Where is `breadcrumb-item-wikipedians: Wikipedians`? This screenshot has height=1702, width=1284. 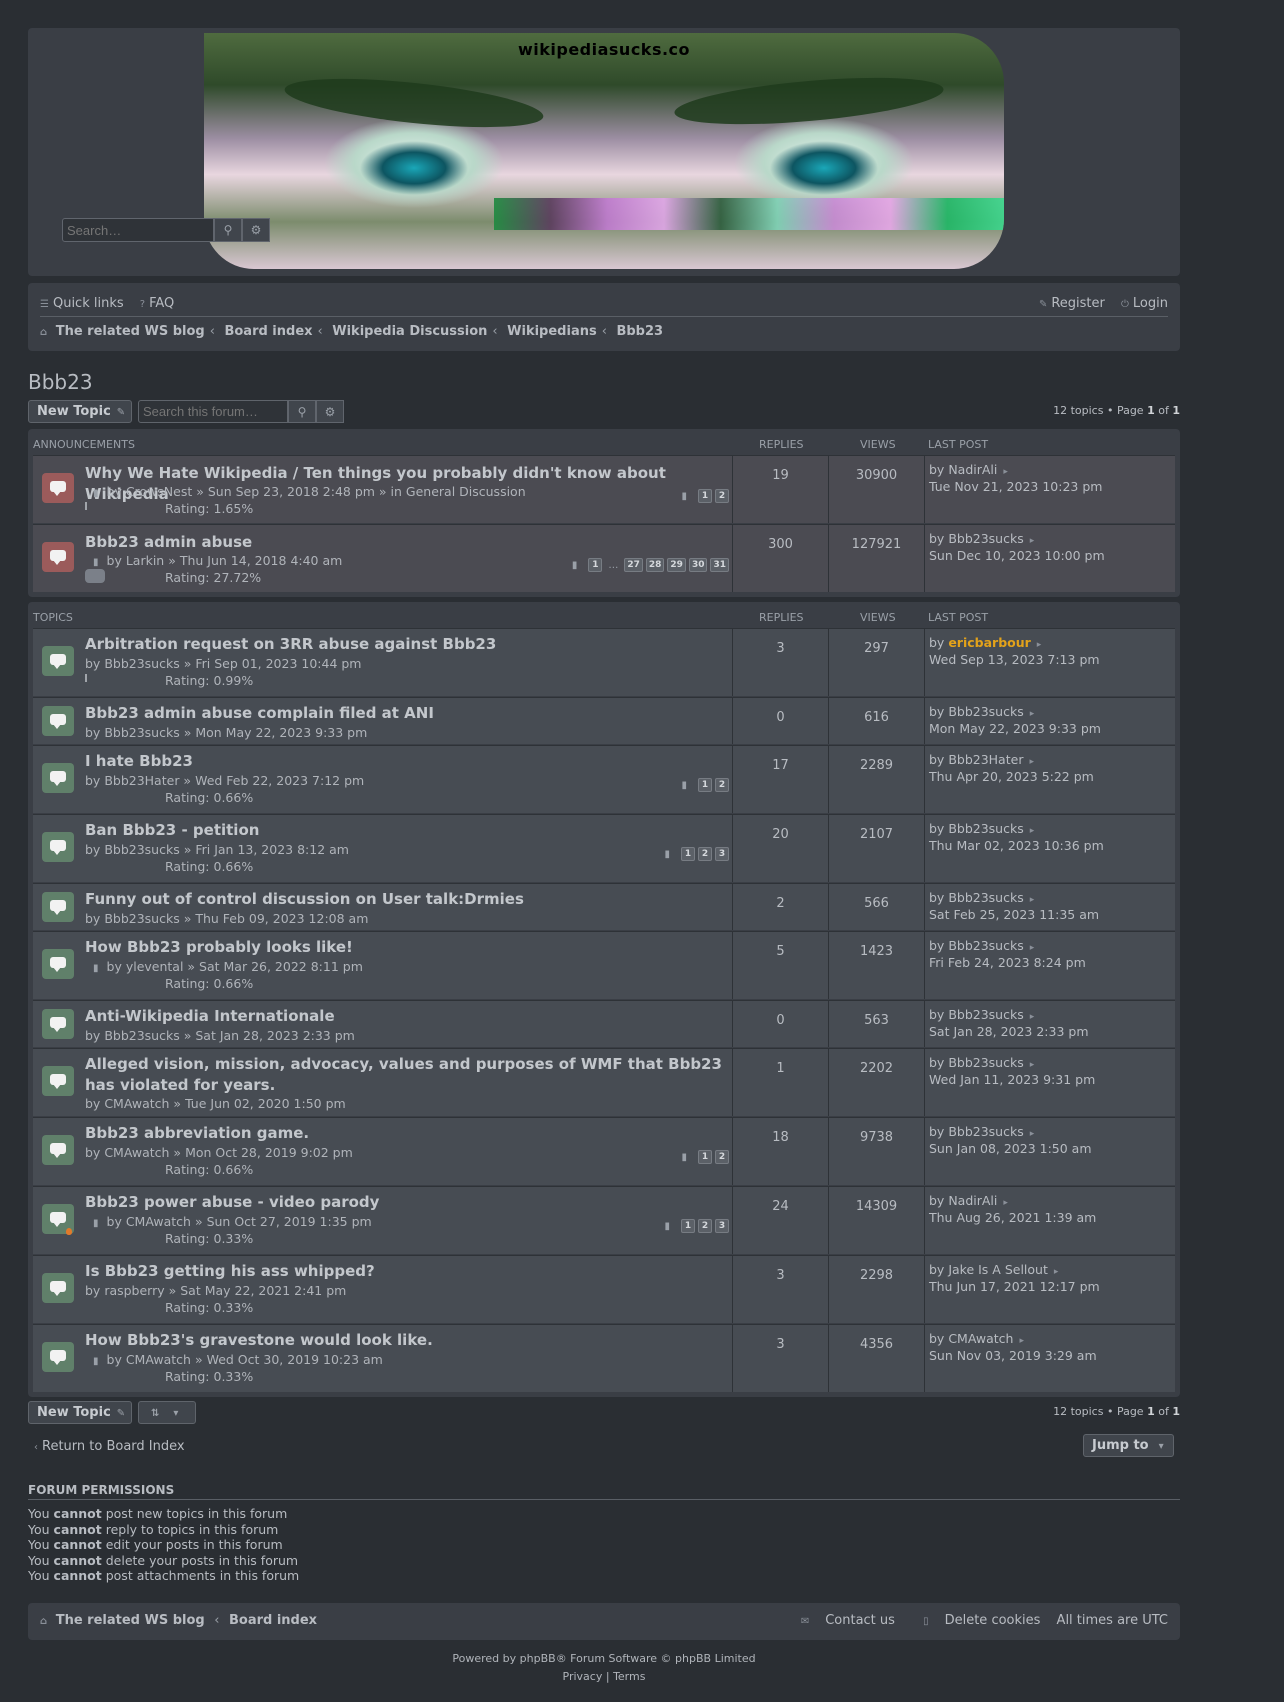
breadcrumb-item-wikipedians: Wikipedians is located at coordinates (552, 331).